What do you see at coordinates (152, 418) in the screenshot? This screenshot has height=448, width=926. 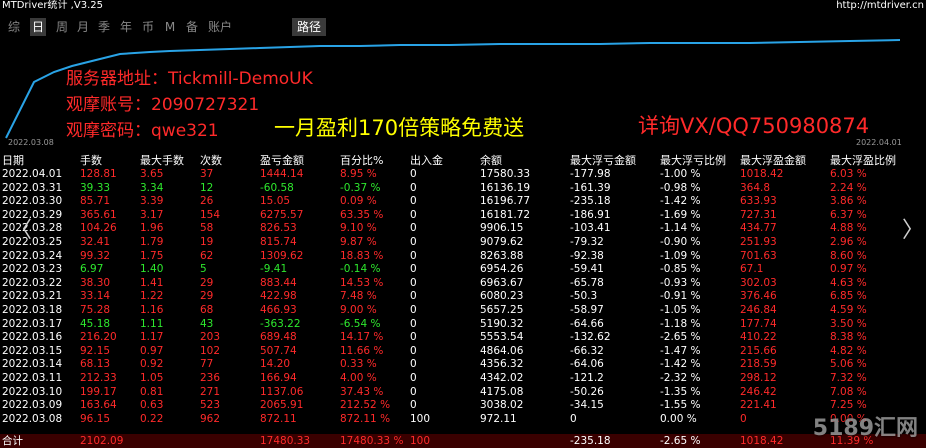 I see `cell-max-lots: 0.22` at bounding box center [152, 418].